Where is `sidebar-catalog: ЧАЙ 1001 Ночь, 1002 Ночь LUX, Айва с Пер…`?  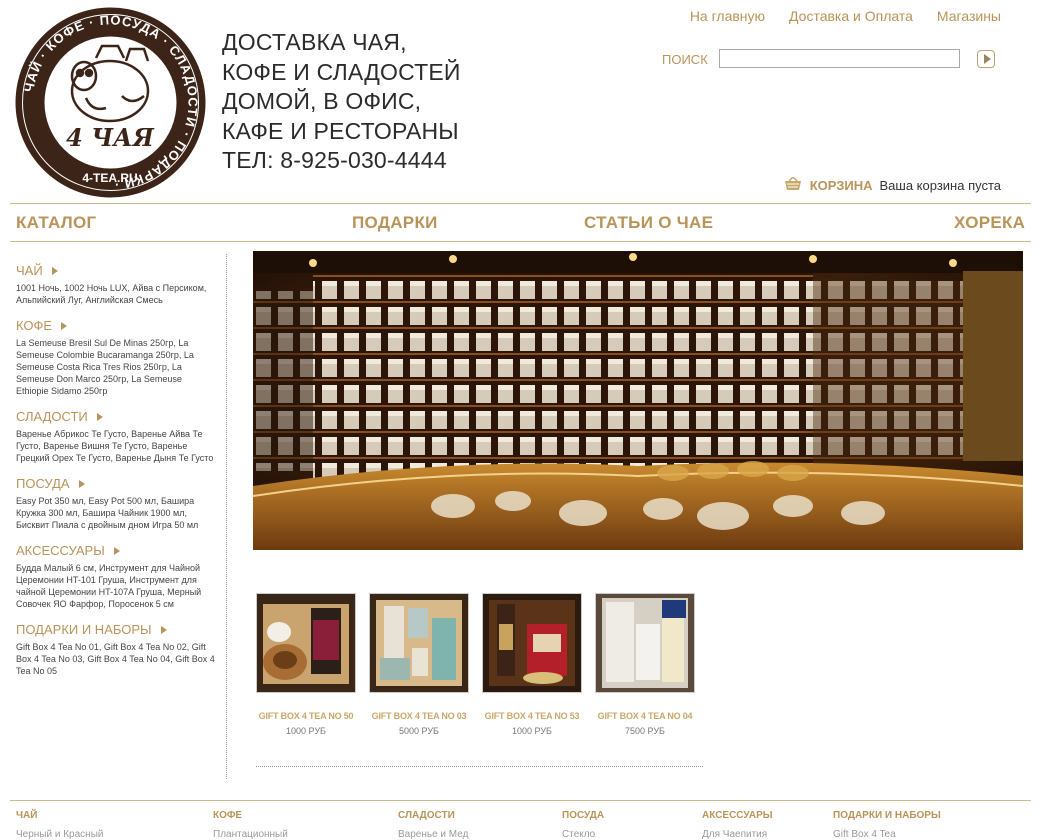
sidebar-catalog: ЧАЙ 1001 Ночь, 1002 Ночь LUX, Айва с Пер… is located at coordinates (116, 473).